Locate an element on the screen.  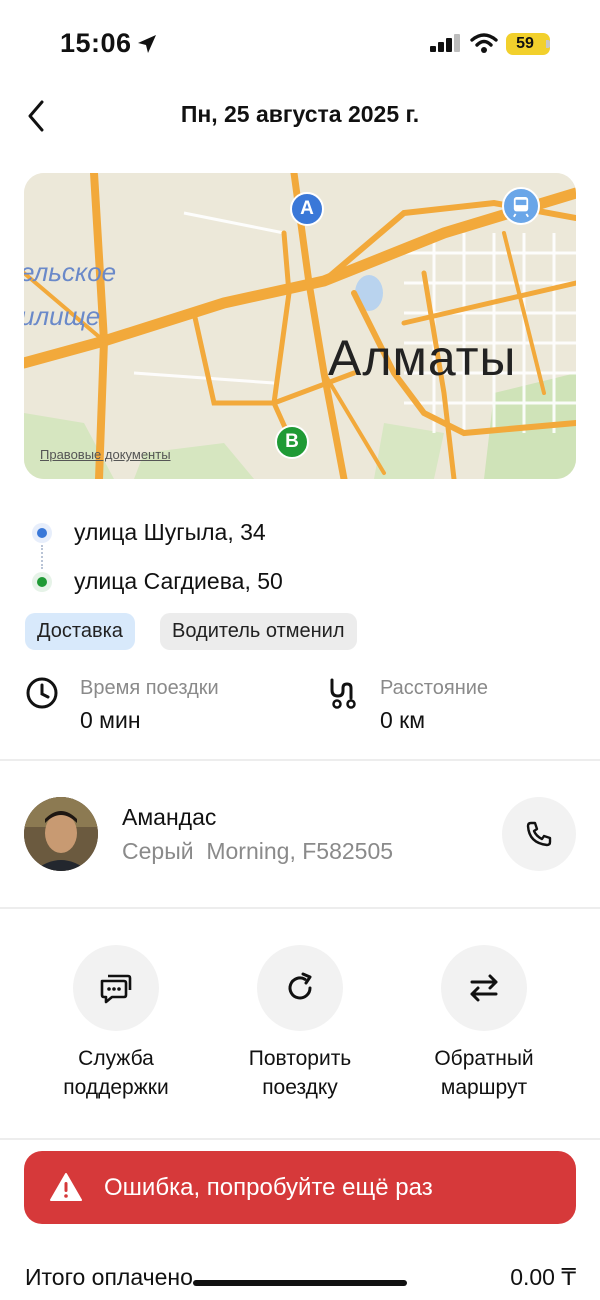
route-distance-icon is located at coordinates (343, 693).